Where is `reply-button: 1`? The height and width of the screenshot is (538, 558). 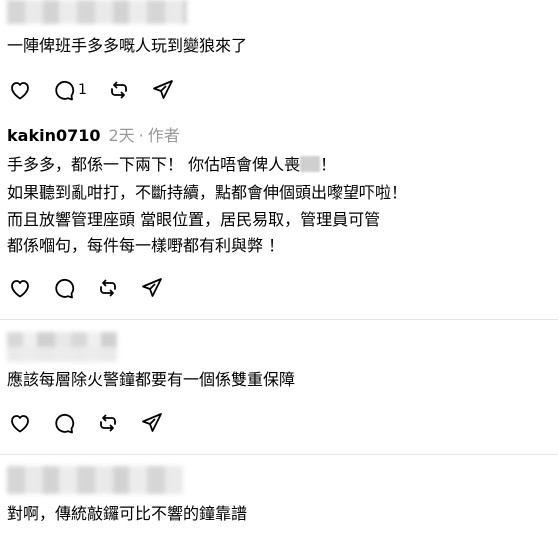 reply-button: 1 is located at coordinates (69, 90).